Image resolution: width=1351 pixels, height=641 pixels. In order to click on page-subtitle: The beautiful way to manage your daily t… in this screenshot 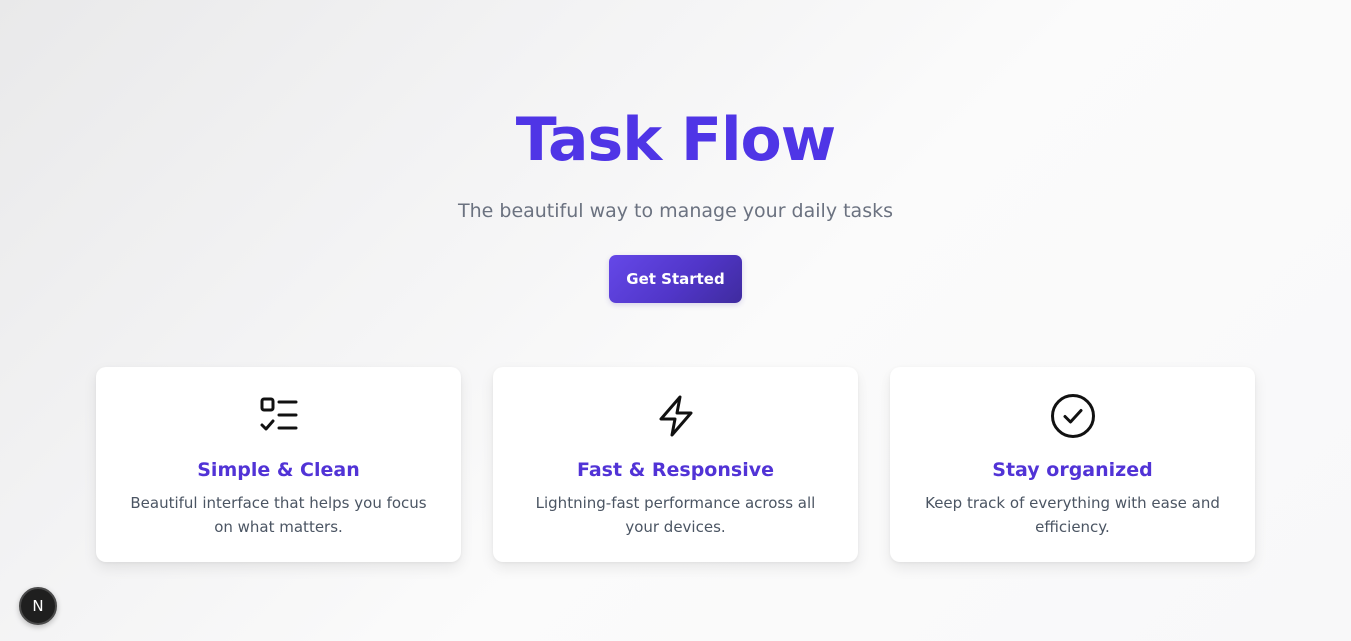, I will do `click(675, 211)`.